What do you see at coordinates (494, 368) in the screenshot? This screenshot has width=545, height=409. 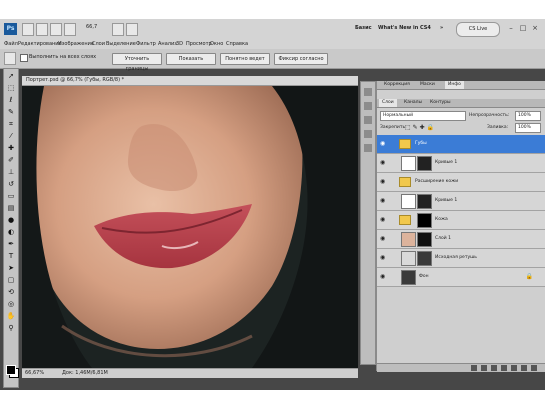 I see `add-mask-icon` at bounding box center [494, 368].